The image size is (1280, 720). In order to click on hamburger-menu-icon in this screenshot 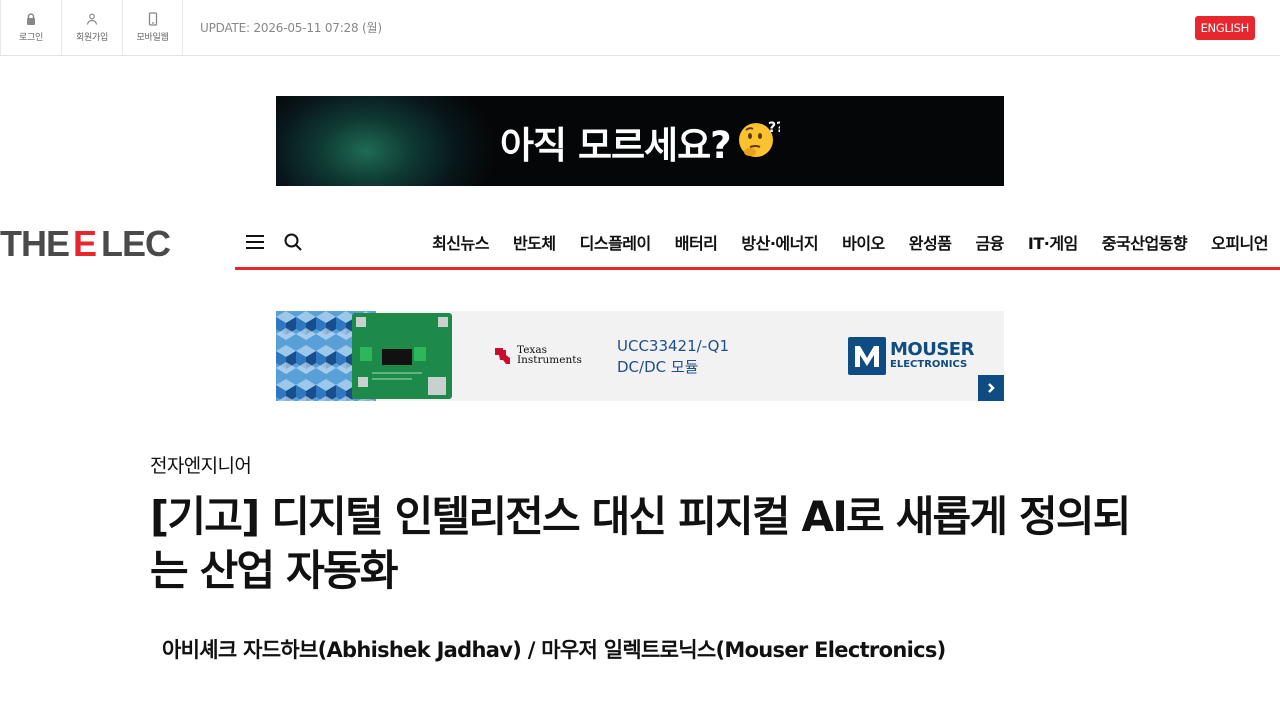, I will do `click(255, 242)`.